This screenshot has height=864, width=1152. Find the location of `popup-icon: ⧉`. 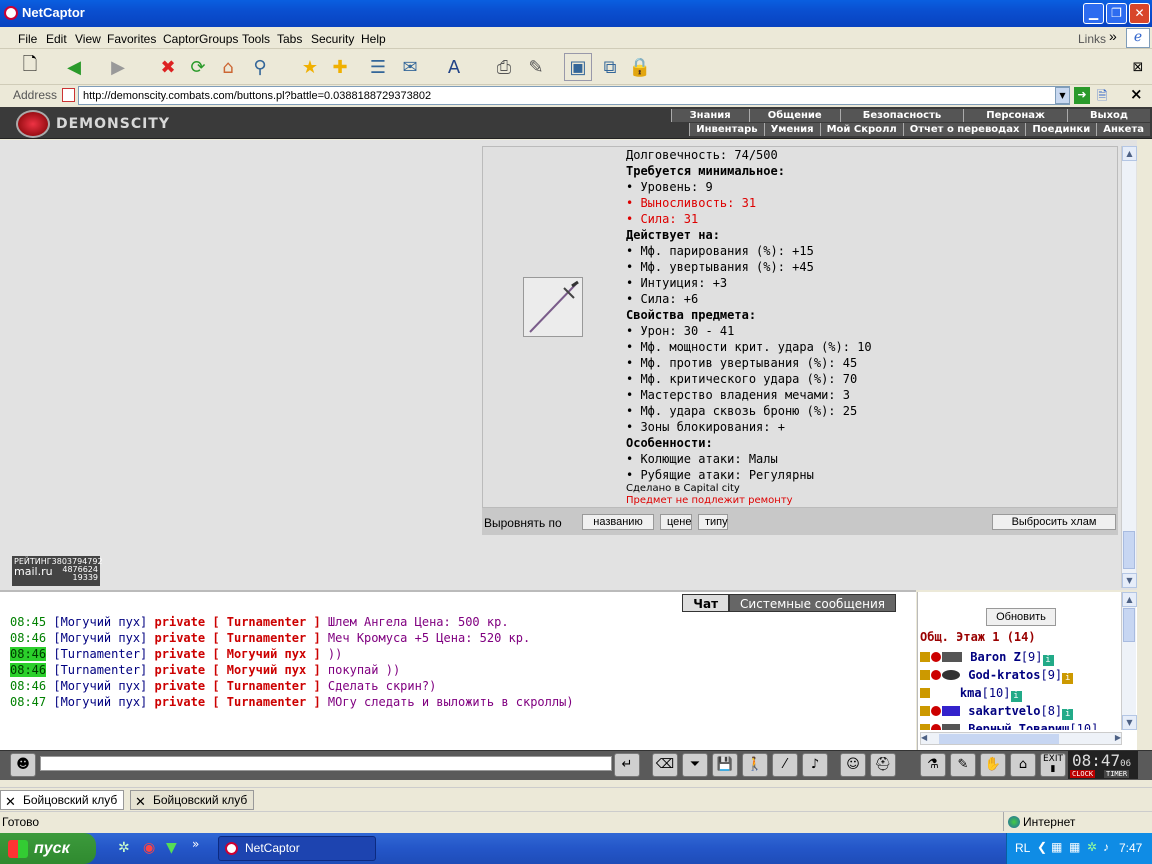

popup-icon: ⧉ is located at coordinates (610, 67).